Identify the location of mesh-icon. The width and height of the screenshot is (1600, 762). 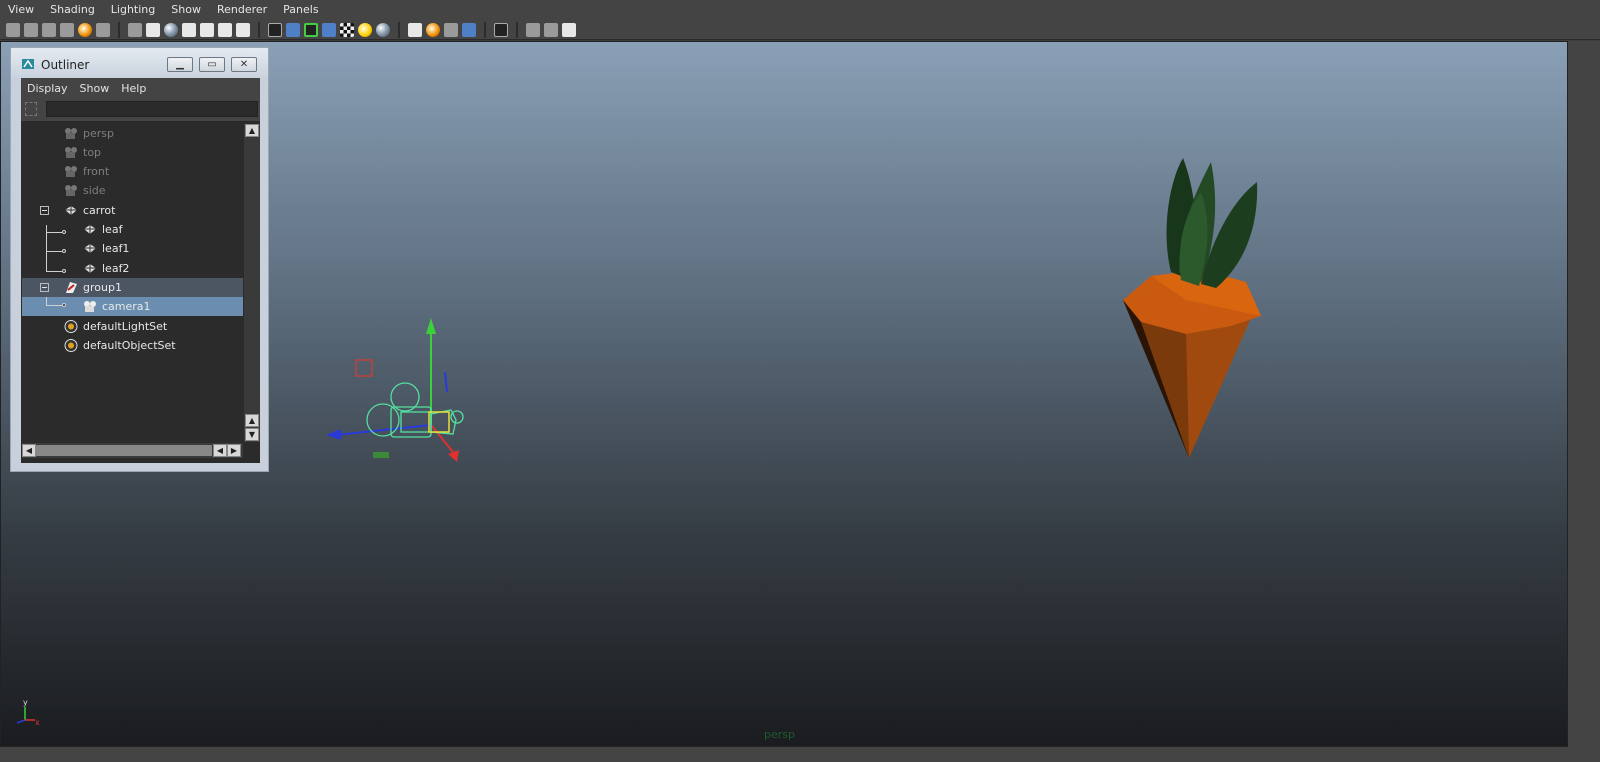
(90, 229).